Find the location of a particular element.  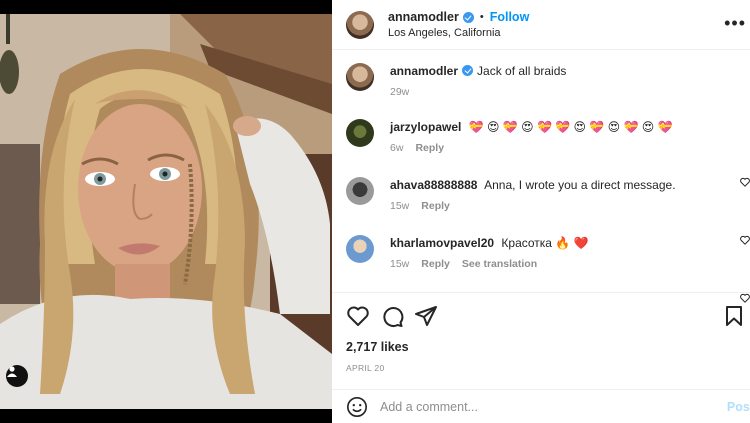

more-options-icon: ••• is located at coordinates (735, 23).